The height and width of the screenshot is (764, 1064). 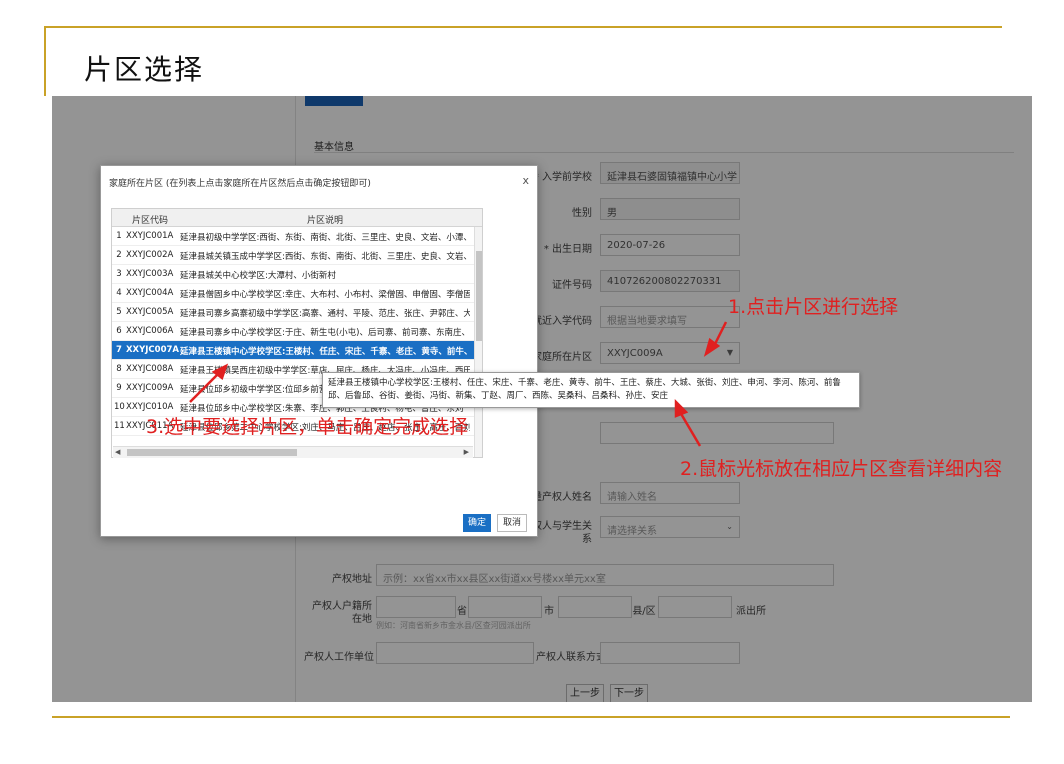 I want to click on row-number: 2, so click(x=119, y=255).